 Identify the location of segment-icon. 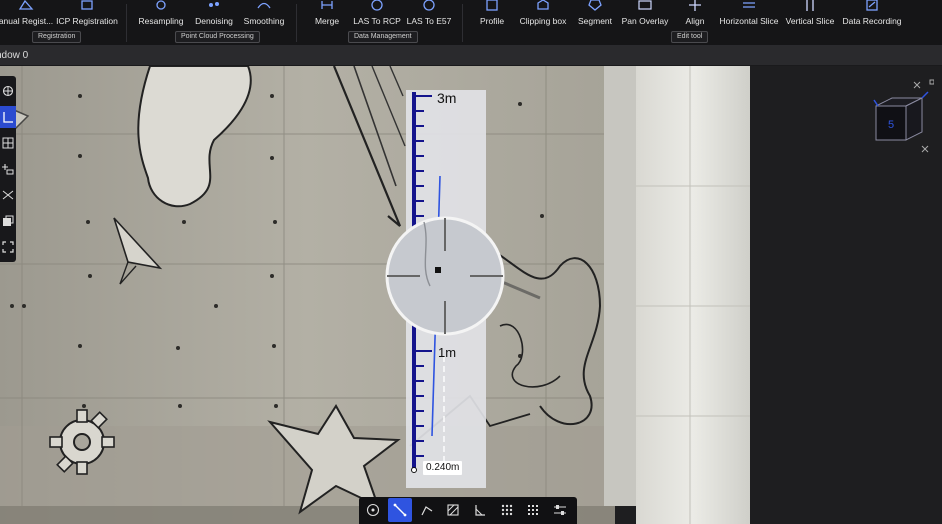
(595, 7).